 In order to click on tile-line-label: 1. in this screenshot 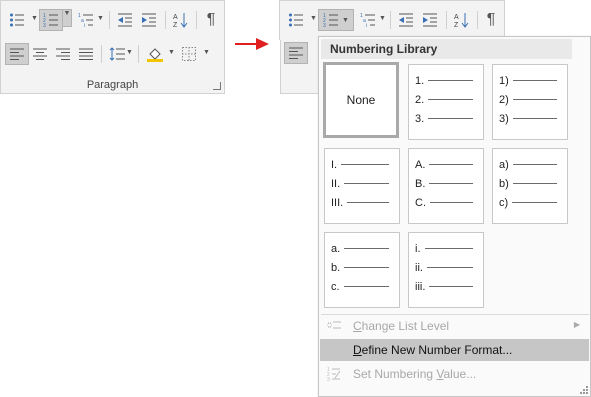, I will do `click(420, 80)`.